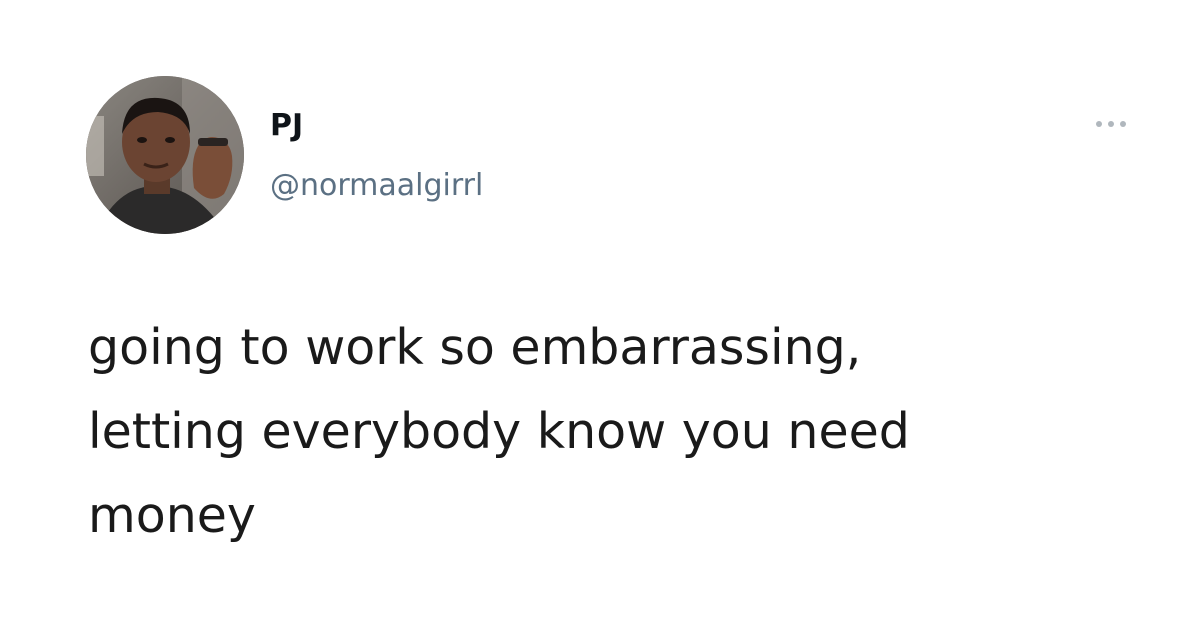 The height and width of the screenshot is (630, 1200). What do you see at coordinates (286, 125) in the screenshot?
I see `display-name: PJ` at bounding box center [286, 125].